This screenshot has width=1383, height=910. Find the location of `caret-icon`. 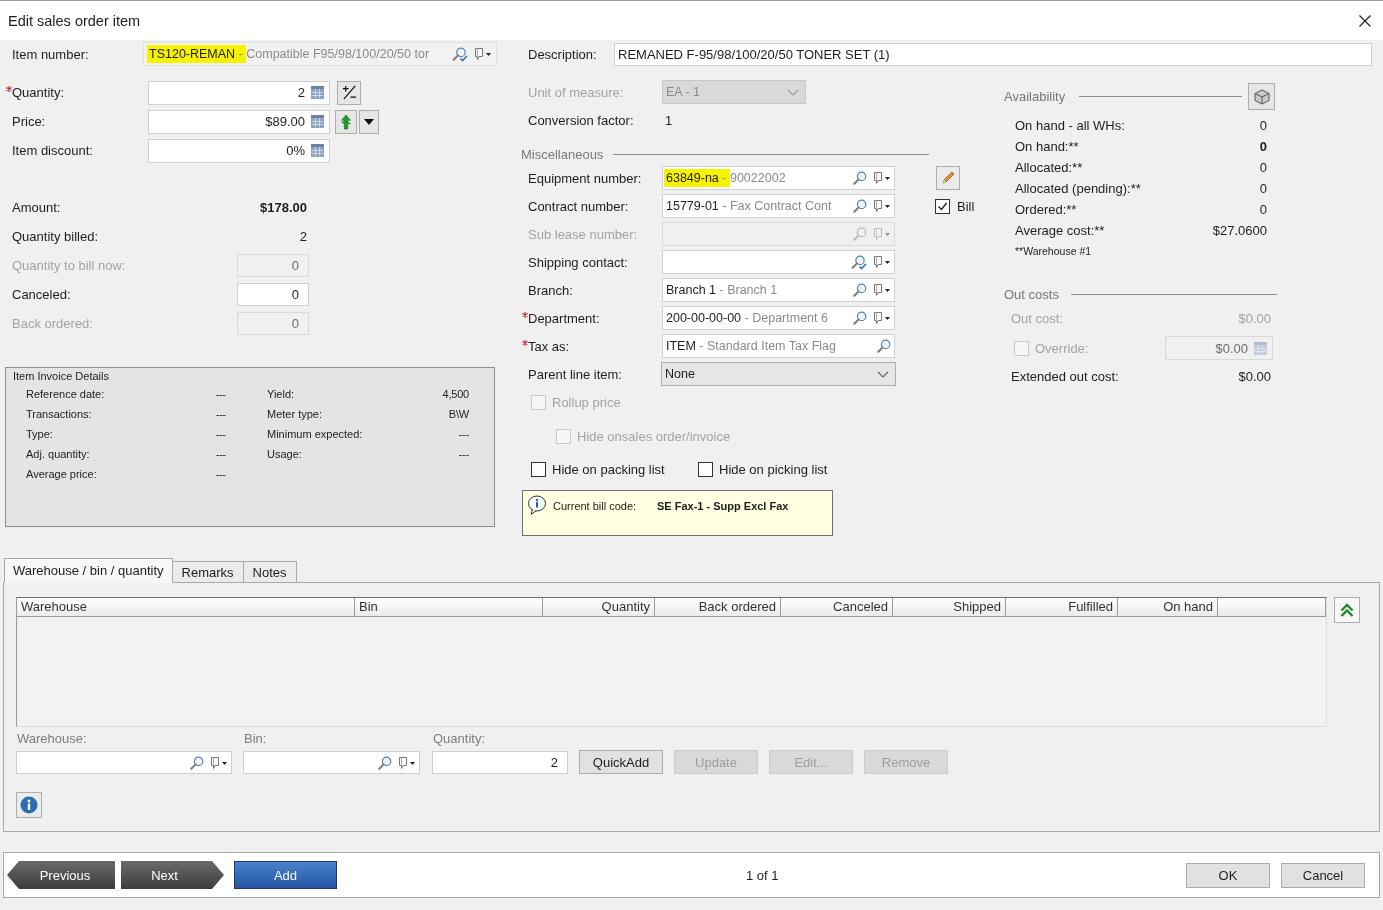

caret-icon is located at coordinates (369, 121).